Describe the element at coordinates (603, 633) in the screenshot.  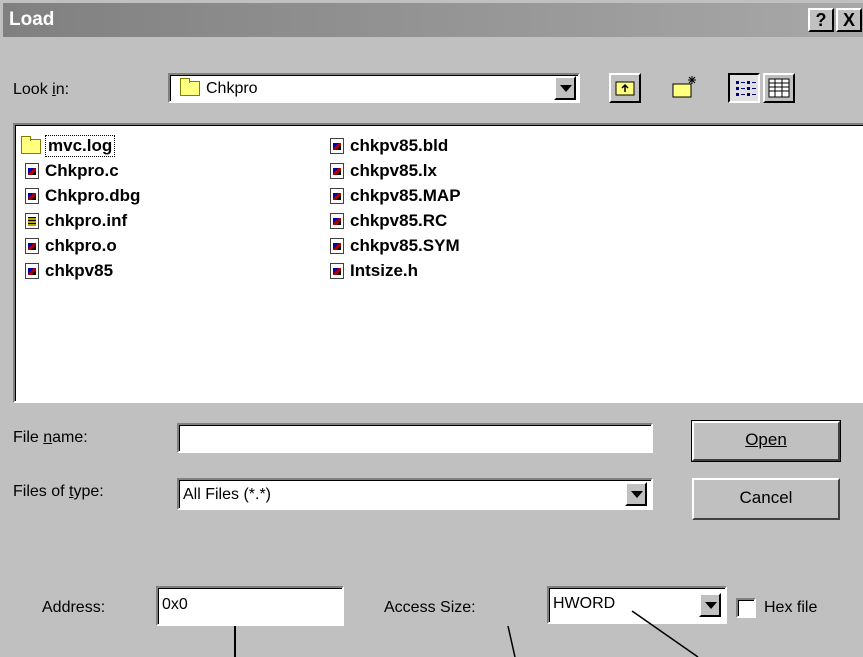
I see `callout-lines` at that location.